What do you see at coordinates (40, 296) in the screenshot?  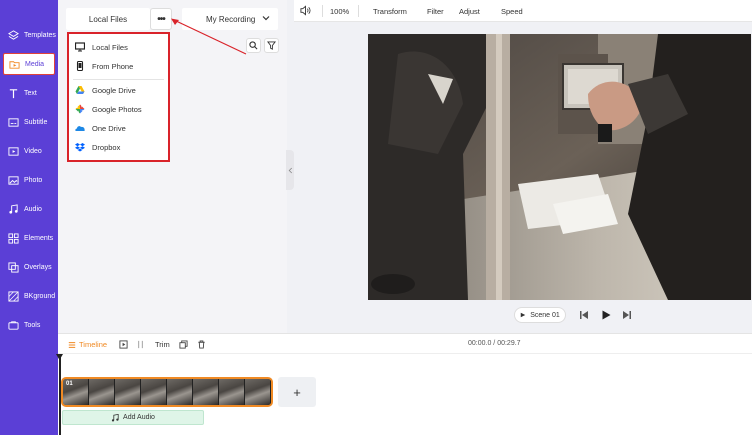 I see `sidebar-item-label: BKground` at bounding box center [40, 296].